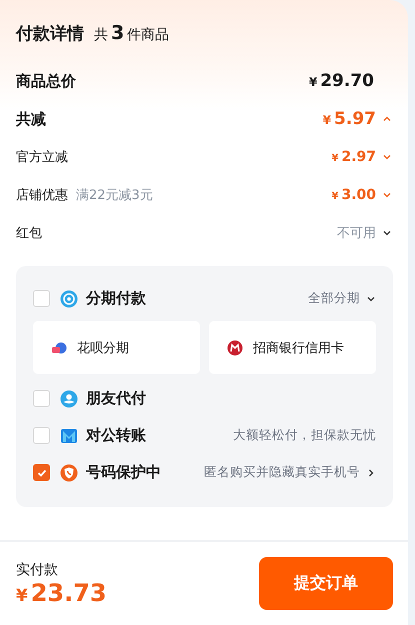 This screenshot has height=625, width=415. Describe the element at coordinates (356, 233) in the screenshot. I see `status-text: 不可用` at that location.